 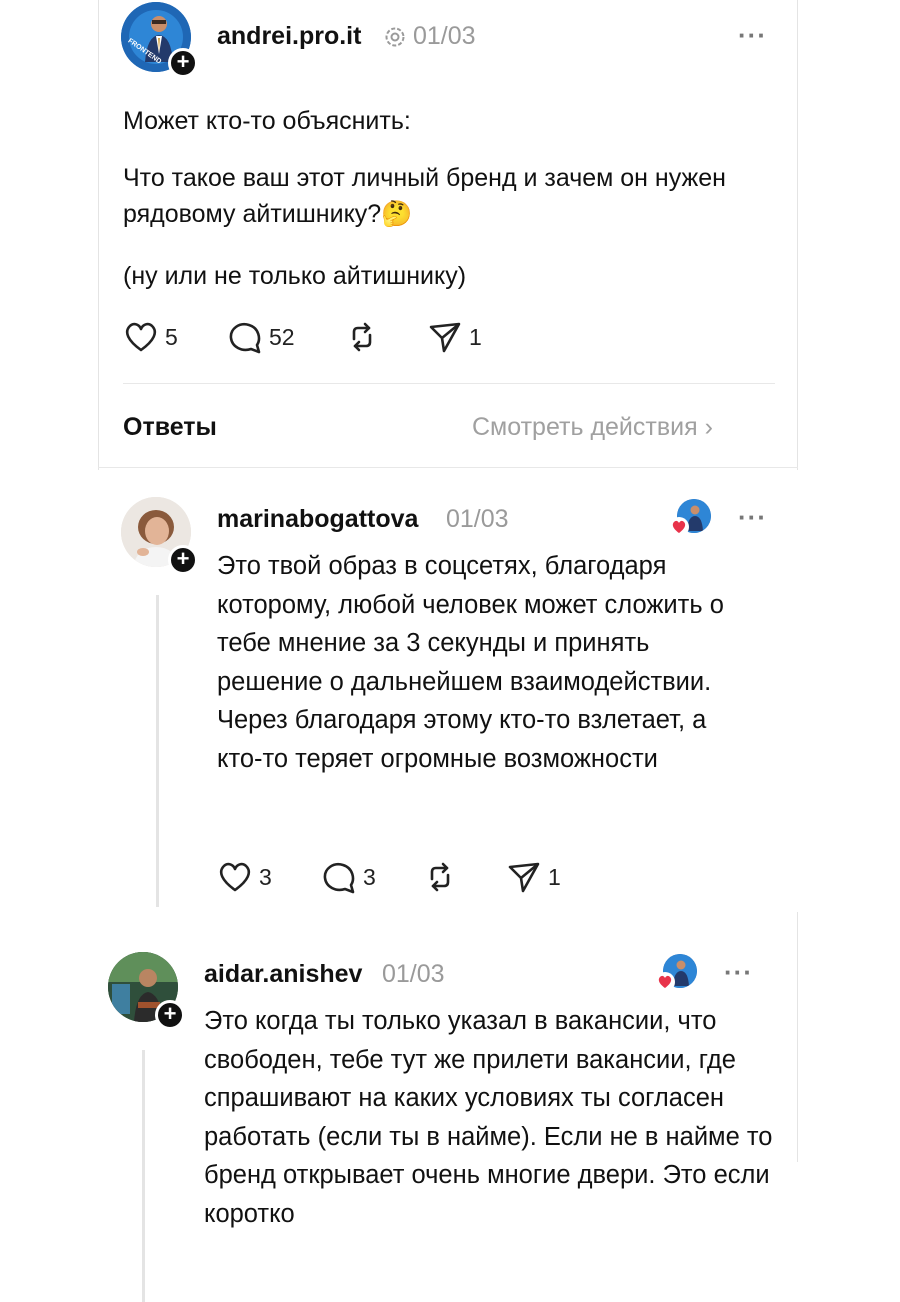 What do you see at coordinates (397, 877) in the screenshot?
I see `reply-actions: 3 3 1` at bounding box center [397, 877].